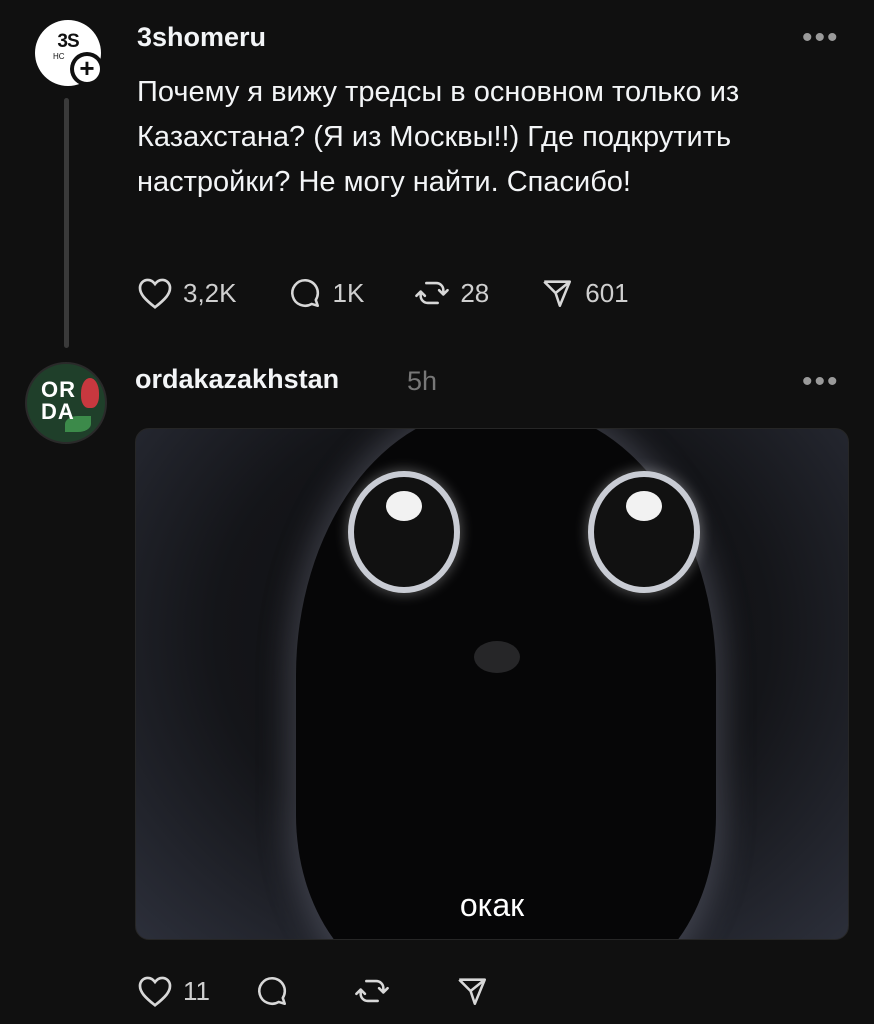  What do you see at coordinates (492, 905) in the screenshot?
I see `image-caption: окак` at bounding box center [492, 905].